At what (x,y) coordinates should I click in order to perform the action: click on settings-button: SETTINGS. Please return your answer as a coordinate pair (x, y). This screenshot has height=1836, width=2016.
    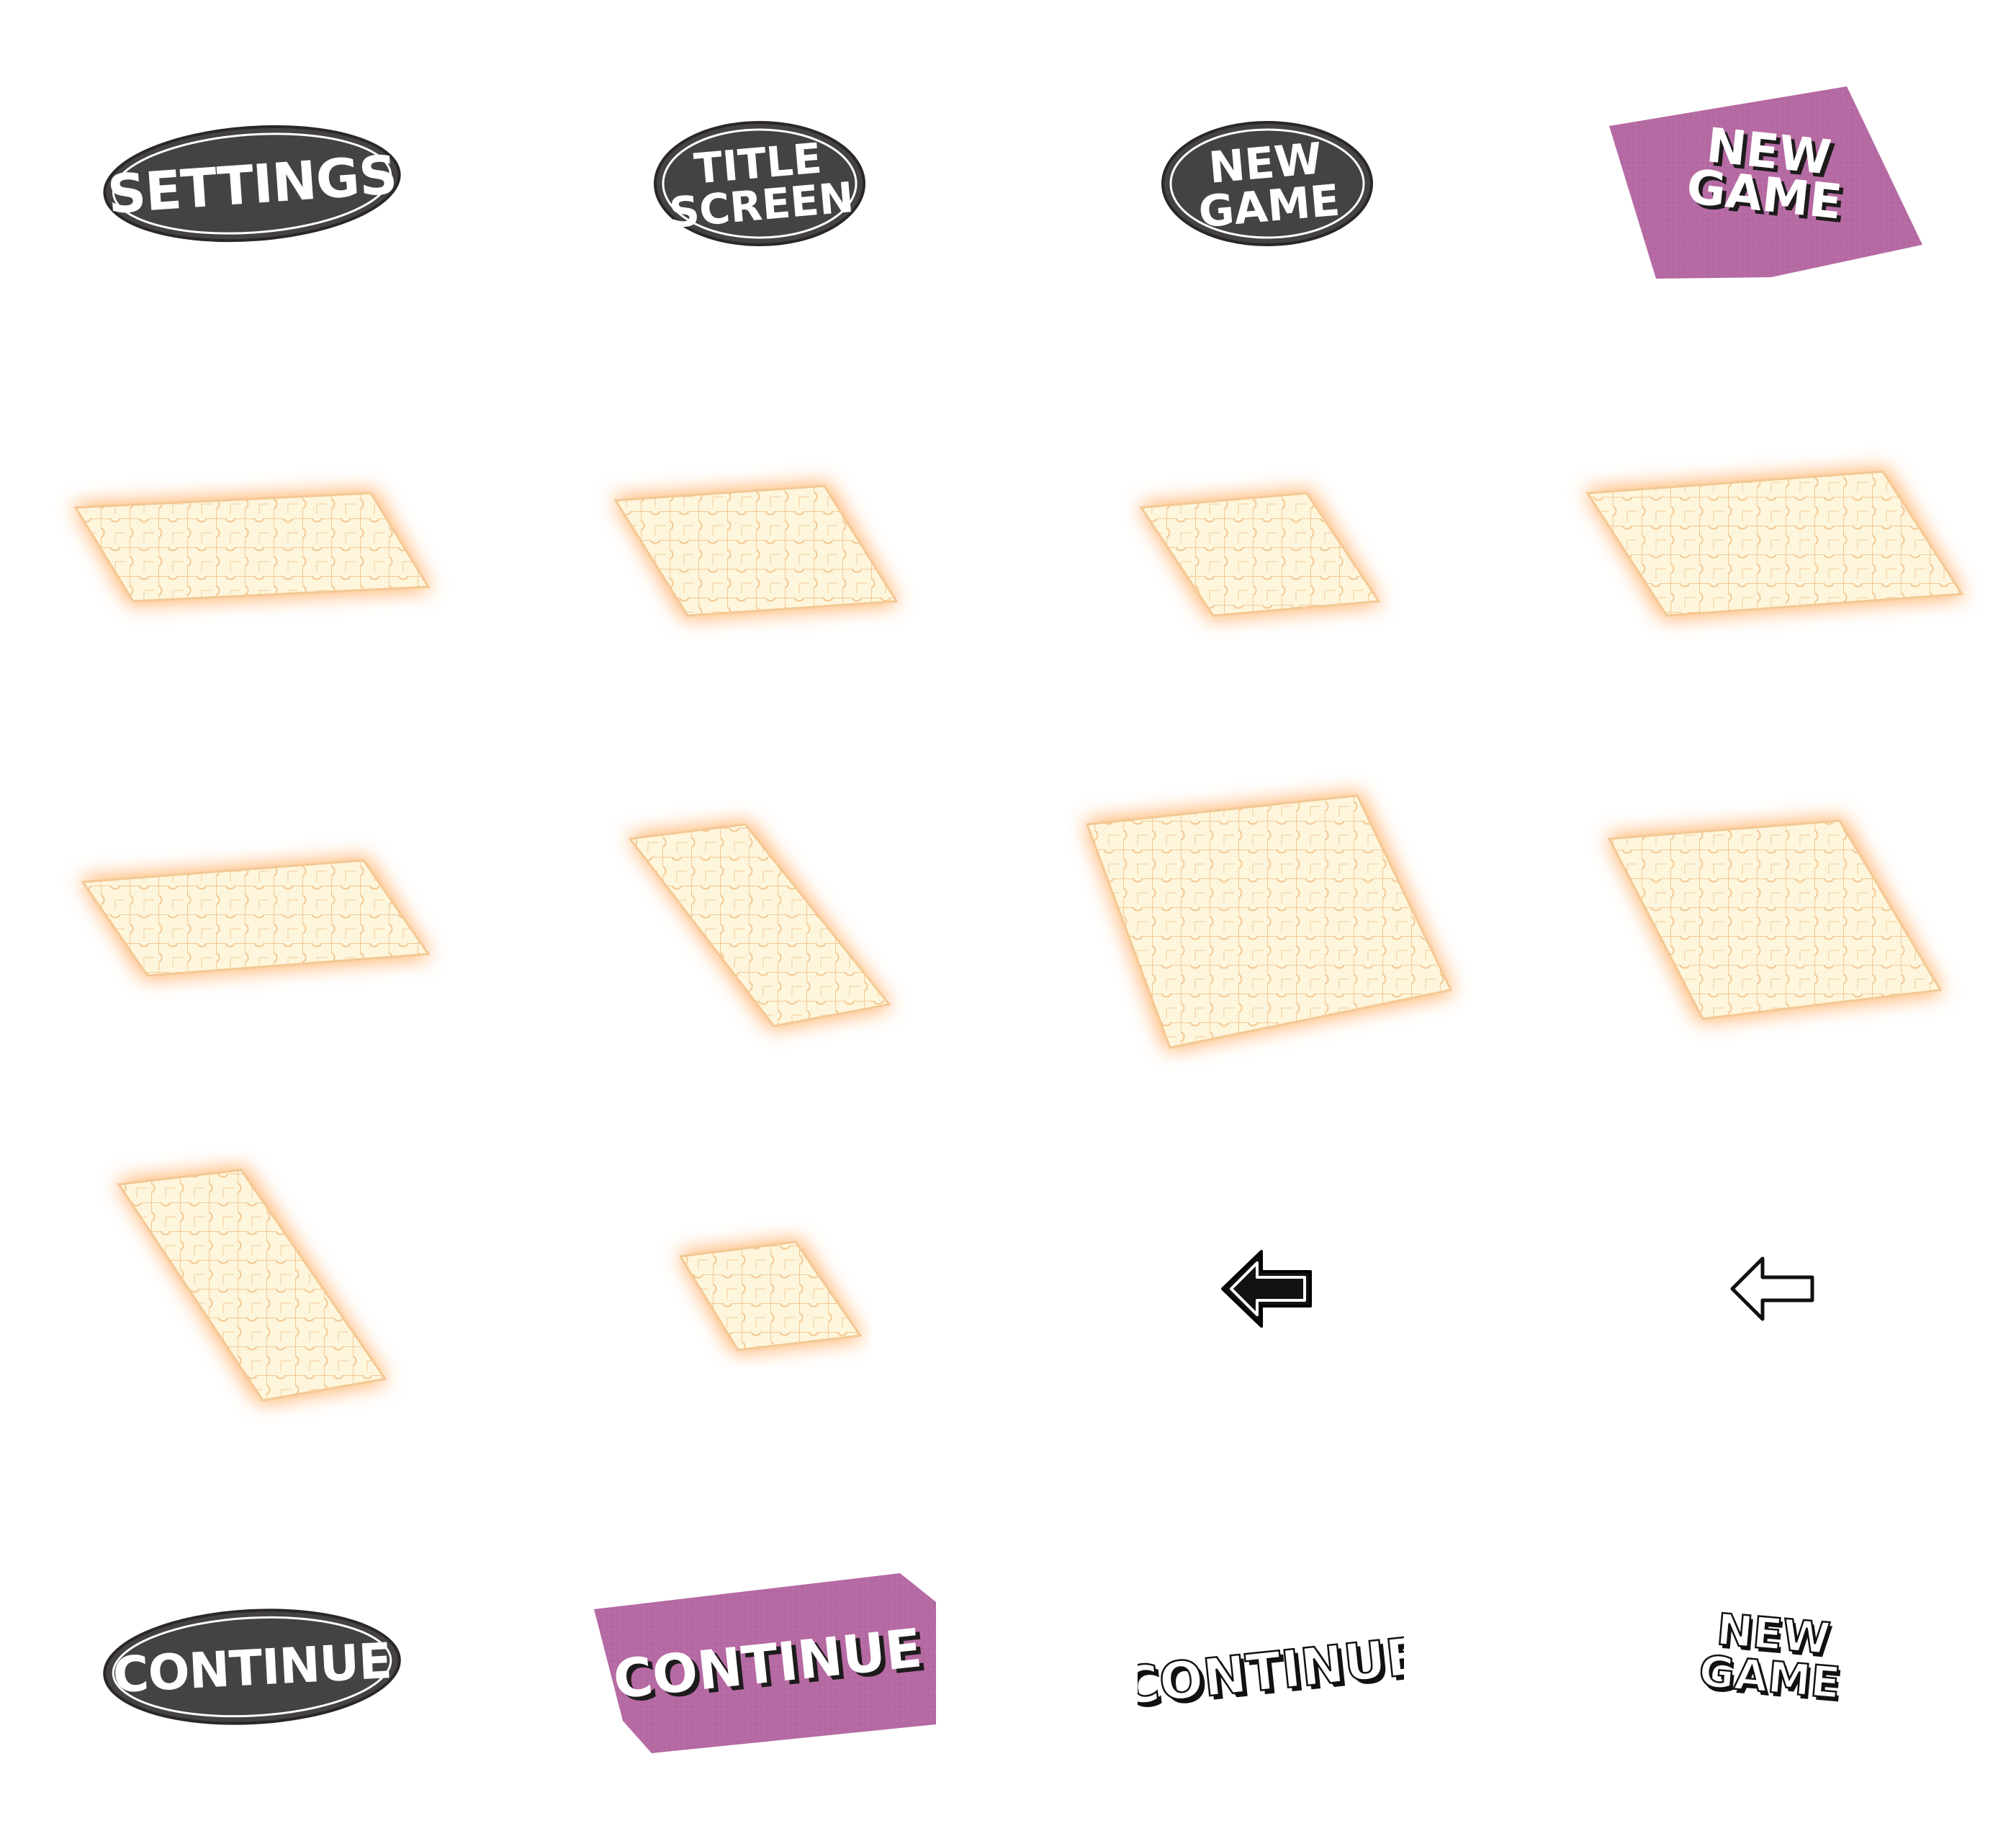
    Looking at the image, I should click on (252, 183).